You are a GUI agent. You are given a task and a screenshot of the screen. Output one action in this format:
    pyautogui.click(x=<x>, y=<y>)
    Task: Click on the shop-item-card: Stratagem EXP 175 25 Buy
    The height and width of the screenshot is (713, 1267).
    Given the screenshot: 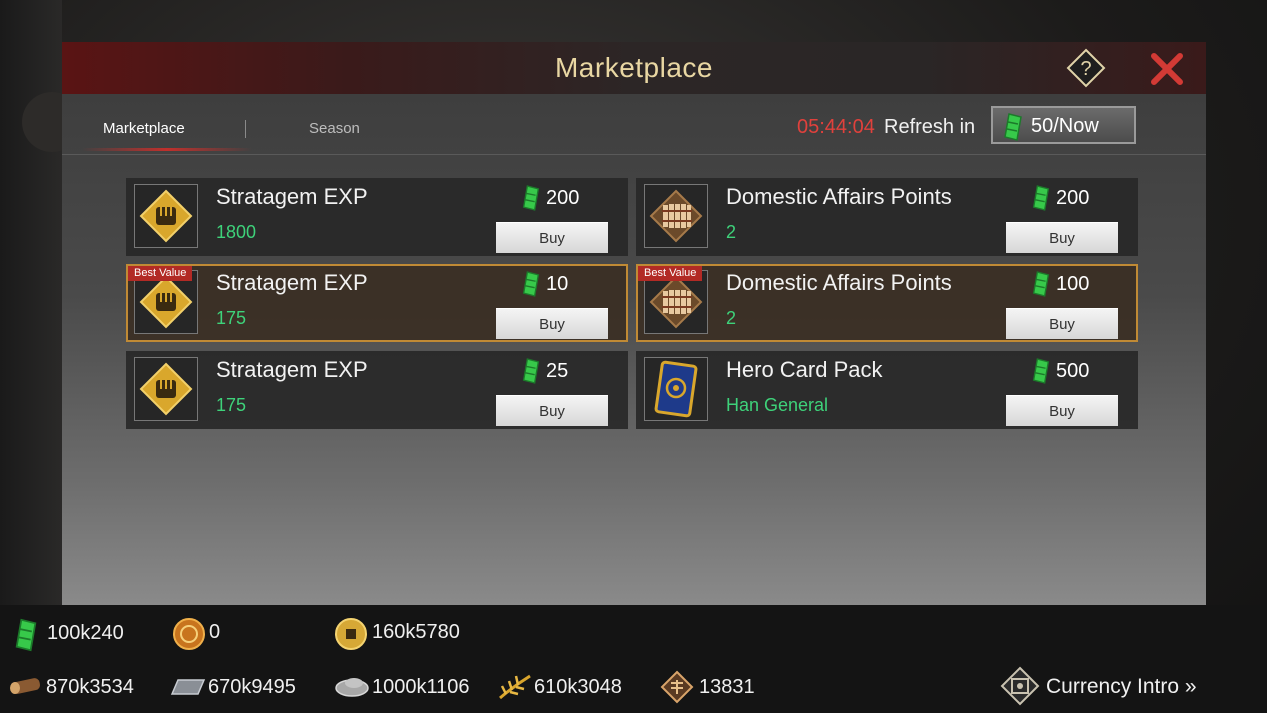 What is the action you would take?
    pyautogui.click(x=377, y=390)
    